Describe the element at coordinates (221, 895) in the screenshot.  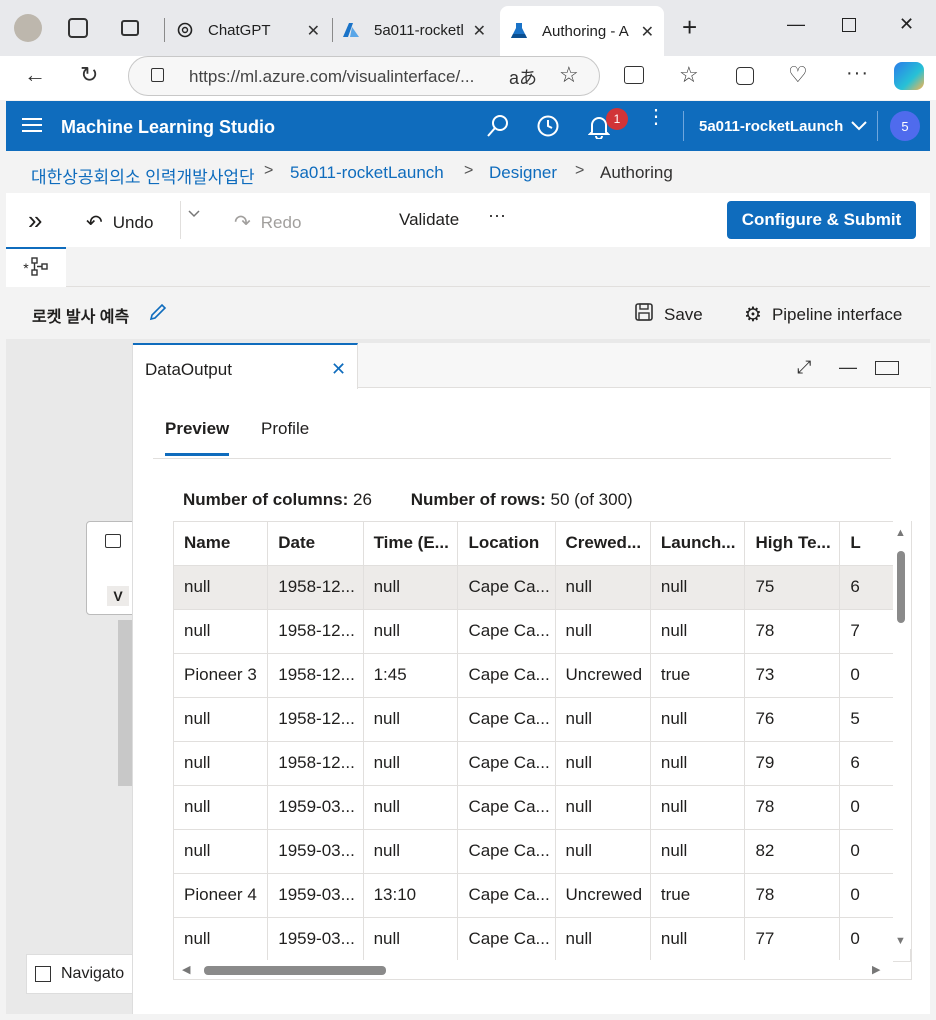
I see `table-cell: Pioneer 4` at that location.